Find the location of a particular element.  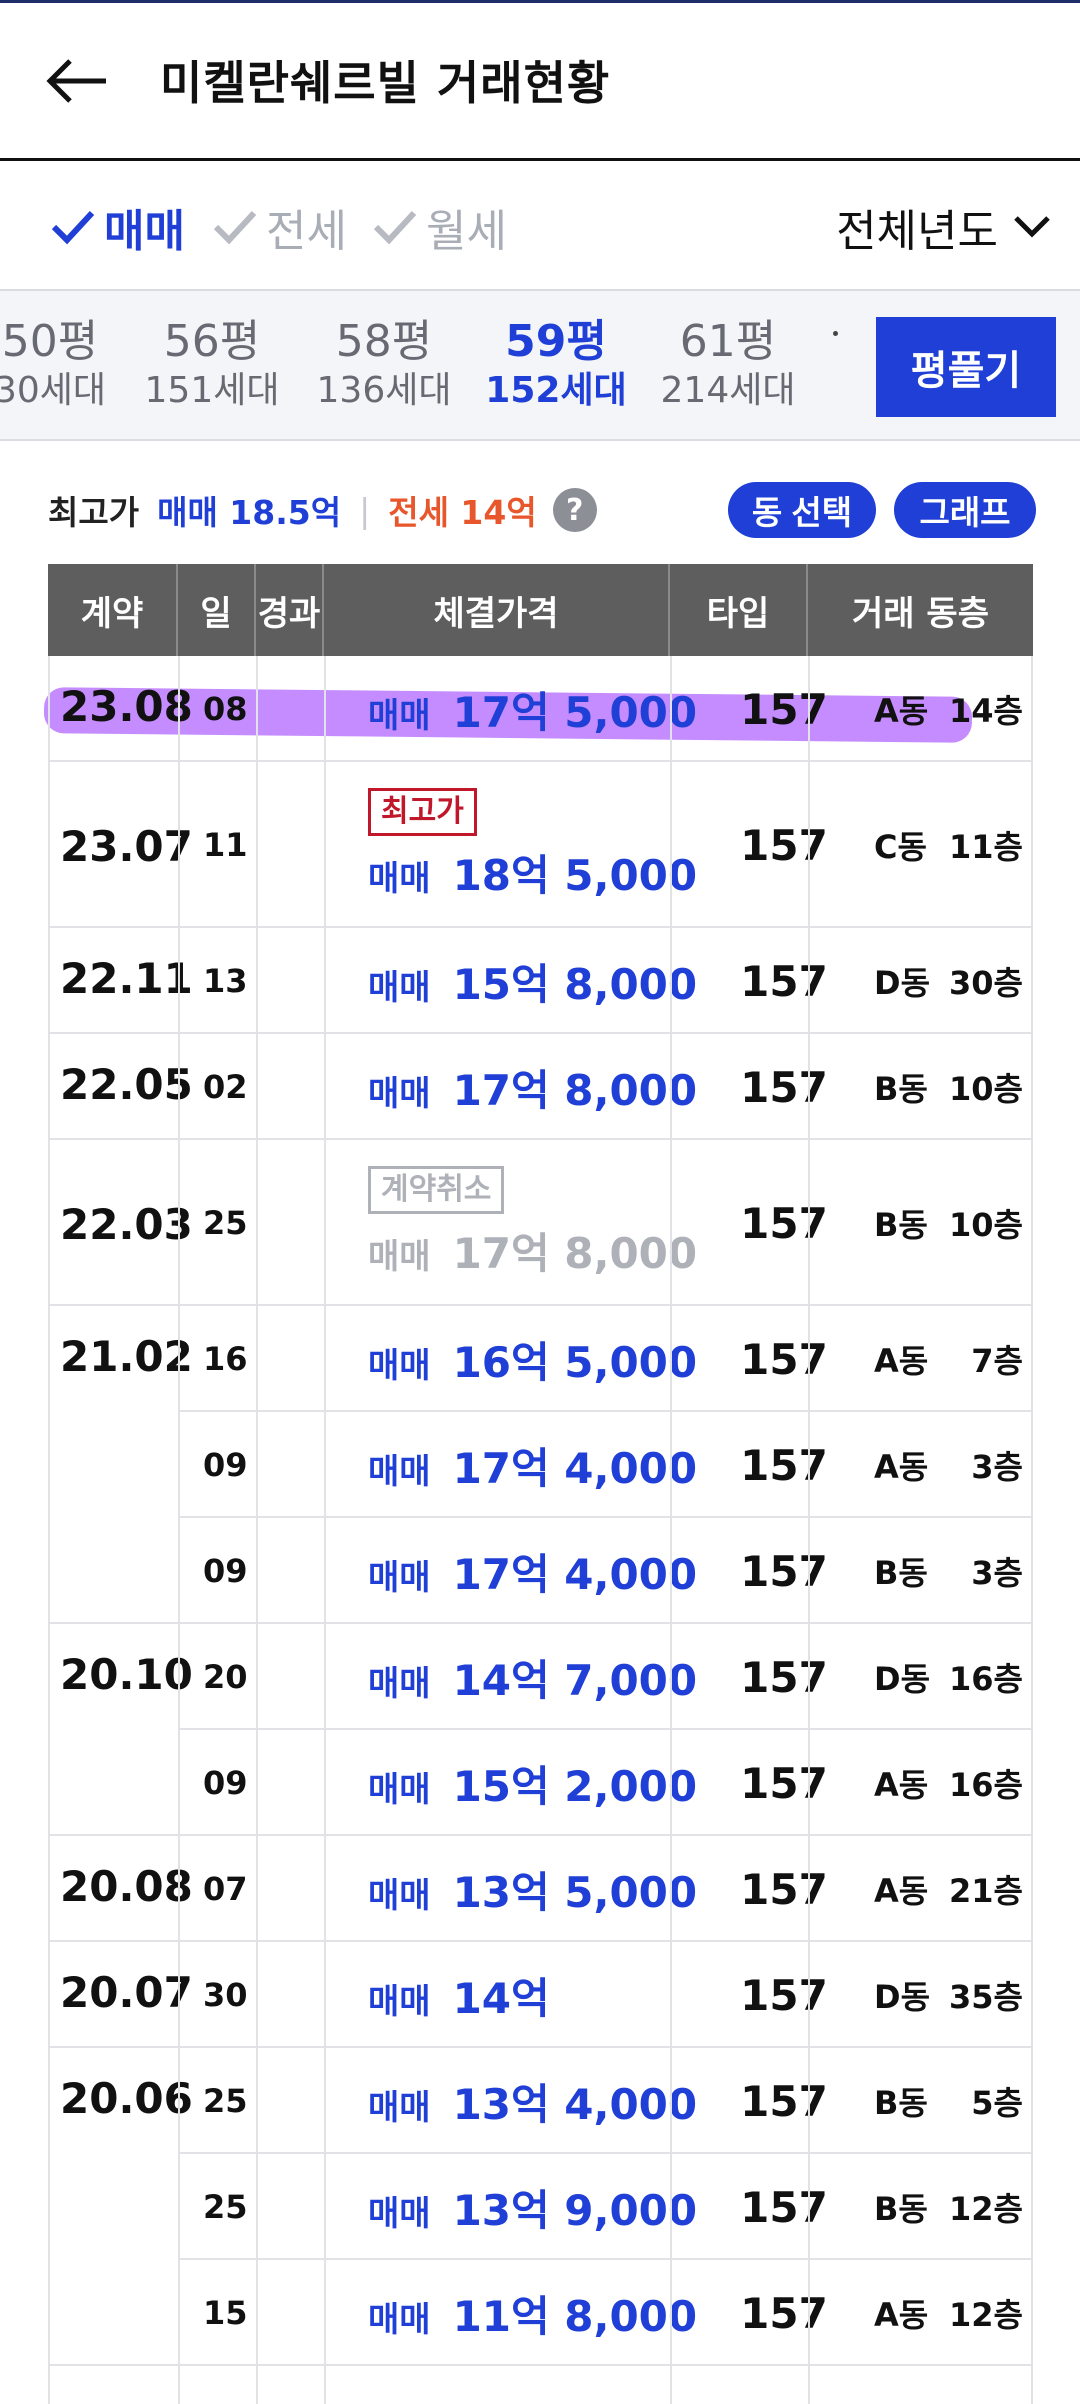

building-dong: C동 is located at coordinates (900, 847).